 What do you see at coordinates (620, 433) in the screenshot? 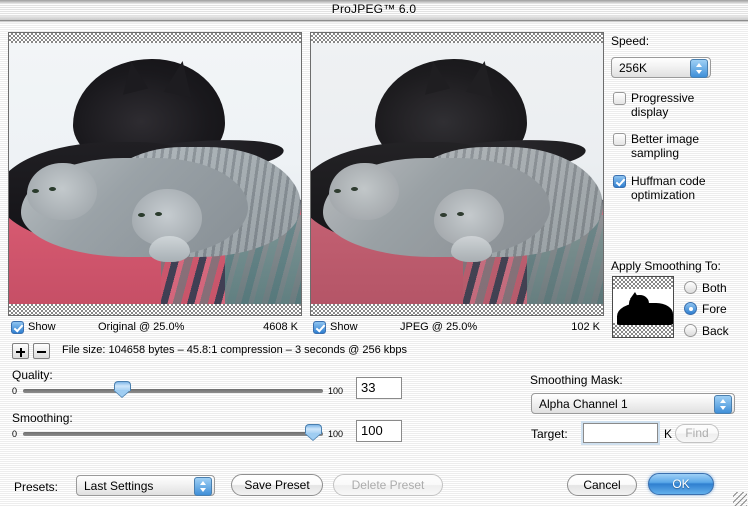
I see `target-input` at bounding box center [620, 433].